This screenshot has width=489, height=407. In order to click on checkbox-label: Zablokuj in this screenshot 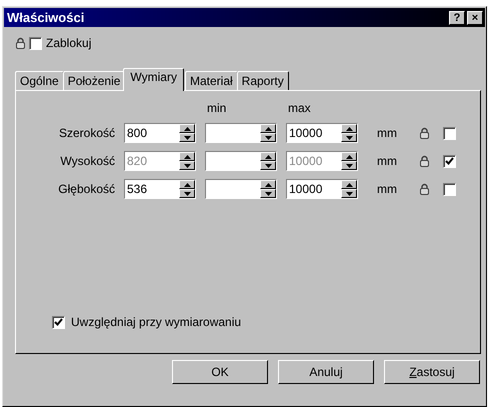, I will do `click(69, 43)`.